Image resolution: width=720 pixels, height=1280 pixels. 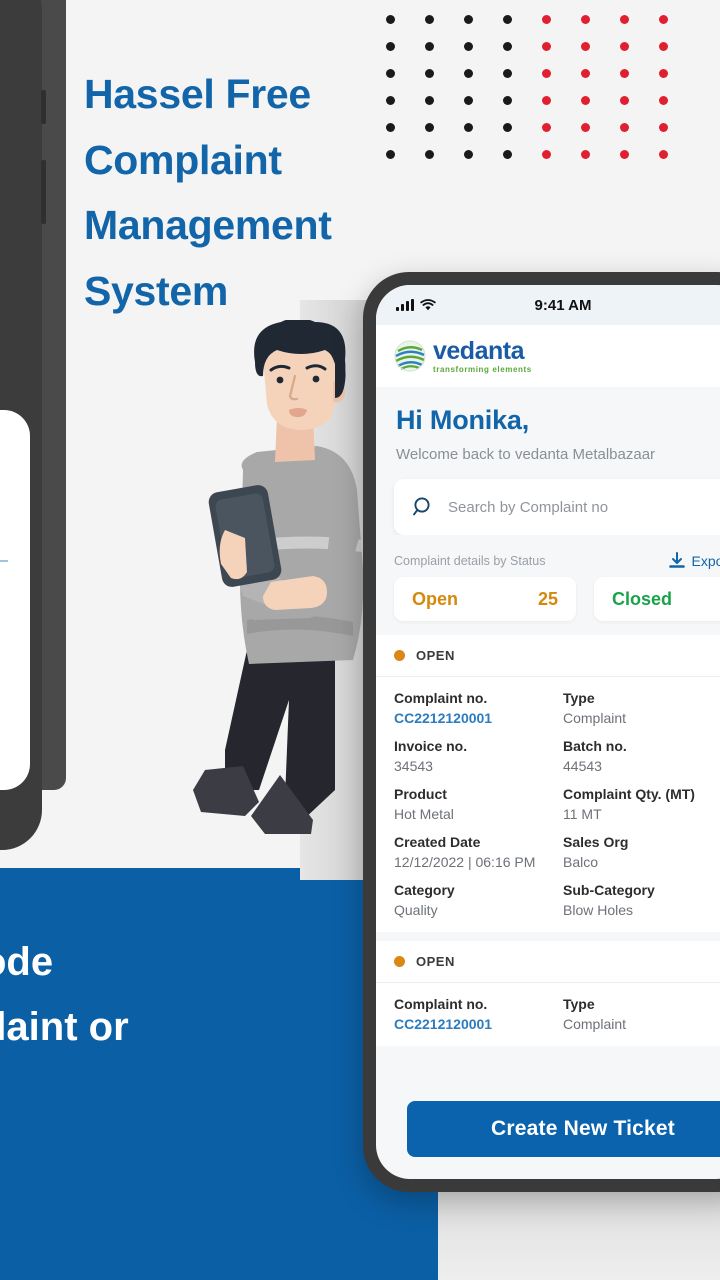 What do you see at coordinates (705, 561) in the screenshot?
I see `export-label: Export` at bounding box center [705, 561].